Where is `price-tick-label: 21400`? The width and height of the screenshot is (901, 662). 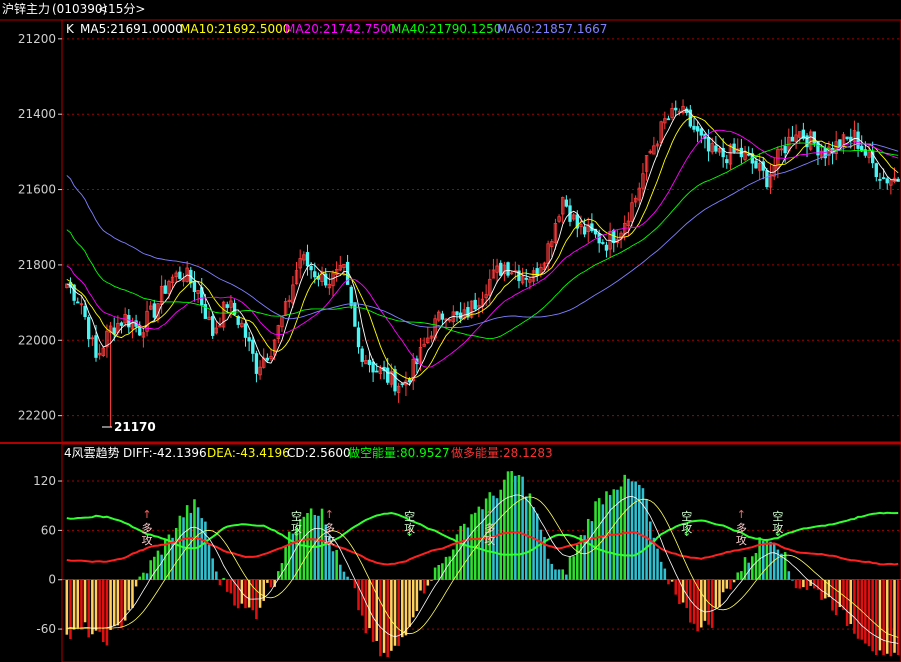
price-tick-label: 21400 is located at coordinates (37, 114).